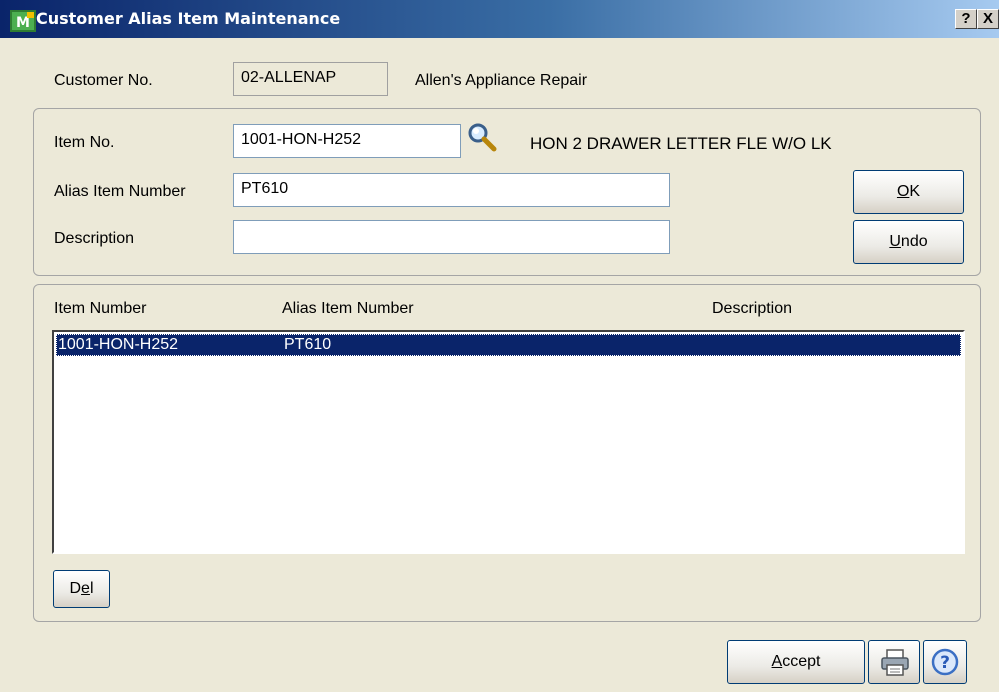 This screenshot has height=692, width=999. I want to click on alias-item-number-value: PT610, so click(265, 188).